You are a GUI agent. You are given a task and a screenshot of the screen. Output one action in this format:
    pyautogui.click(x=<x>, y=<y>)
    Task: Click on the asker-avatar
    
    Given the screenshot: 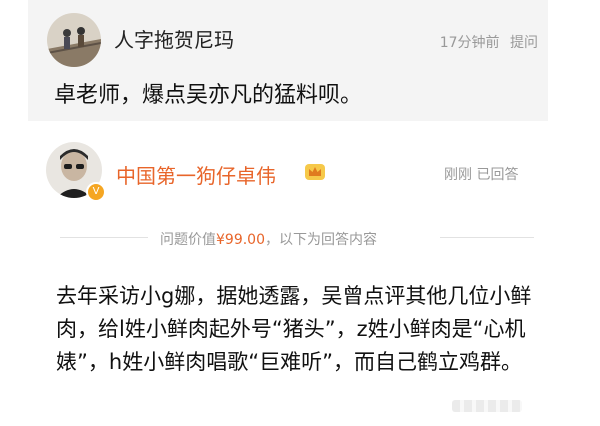 What is the action you would take?
    pyautogui.click(x=74, y=40)
    